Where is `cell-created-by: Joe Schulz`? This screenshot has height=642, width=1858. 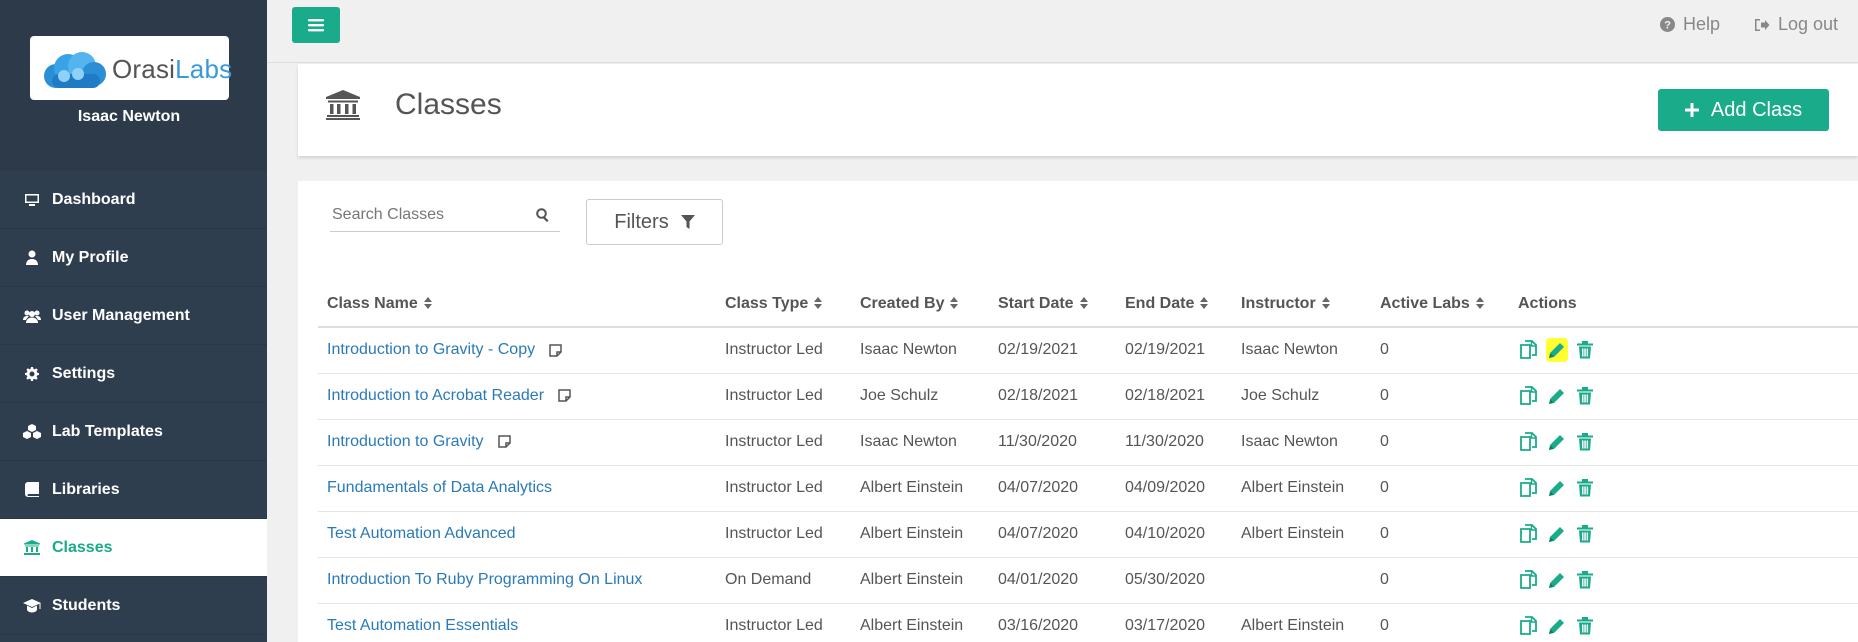
cell-created-by: Joe Schulz is located at coordinates (920, 396).